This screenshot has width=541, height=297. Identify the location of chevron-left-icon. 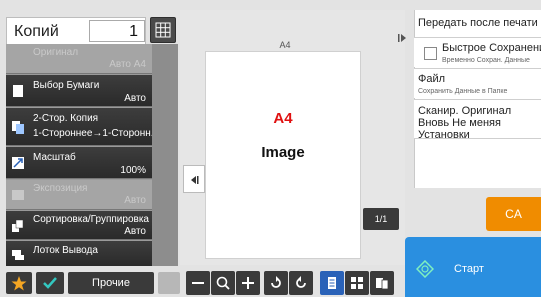
(195, 180).